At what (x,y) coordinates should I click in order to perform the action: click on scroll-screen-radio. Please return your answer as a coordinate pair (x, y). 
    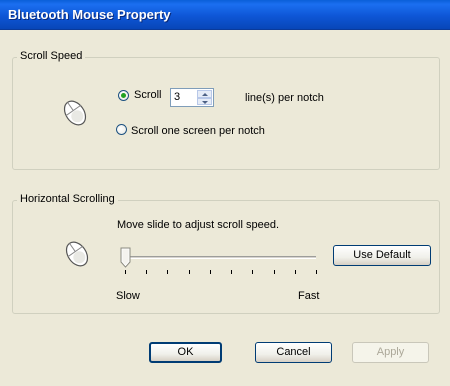
    Looking at the image, I should click on (121, 129).